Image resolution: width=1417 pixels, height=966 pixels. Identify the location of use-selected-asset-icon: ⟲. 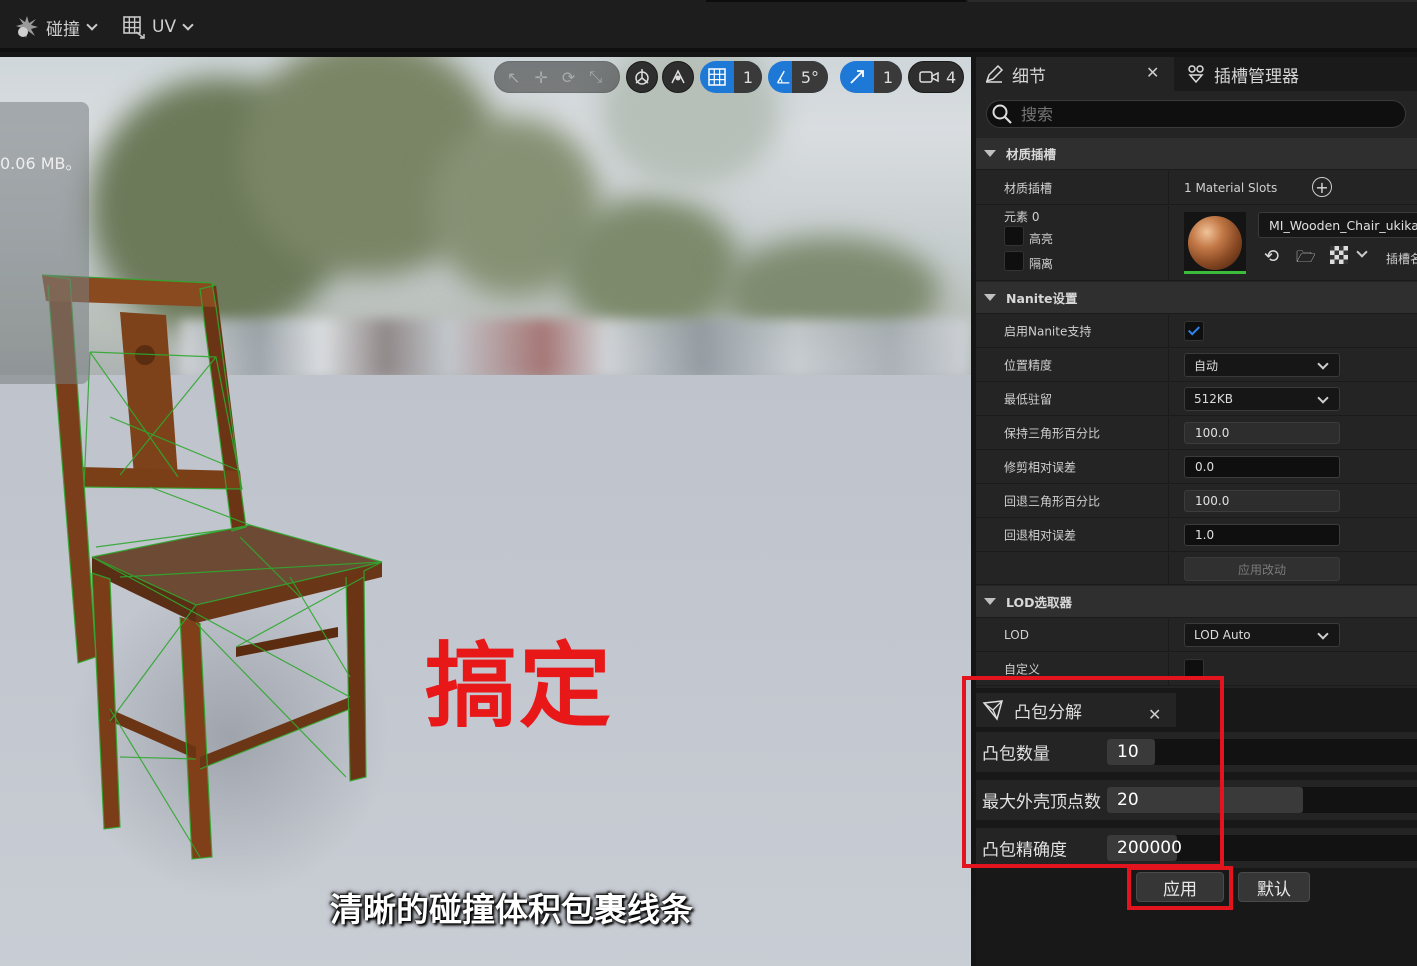
(1271, 256).